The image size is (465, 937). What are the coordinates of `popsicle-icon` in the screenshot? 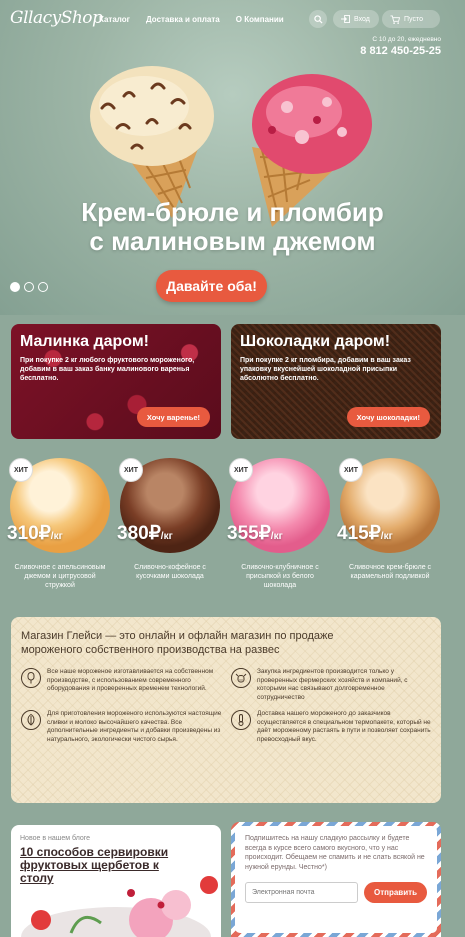 It's located at (31, 678).